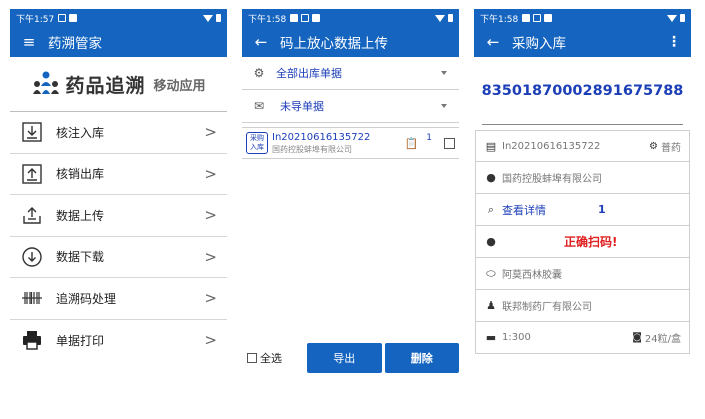 The height and width of the screenshot is (419, 705). I want to click on menu-label: 核销出库, so click(80, 174).